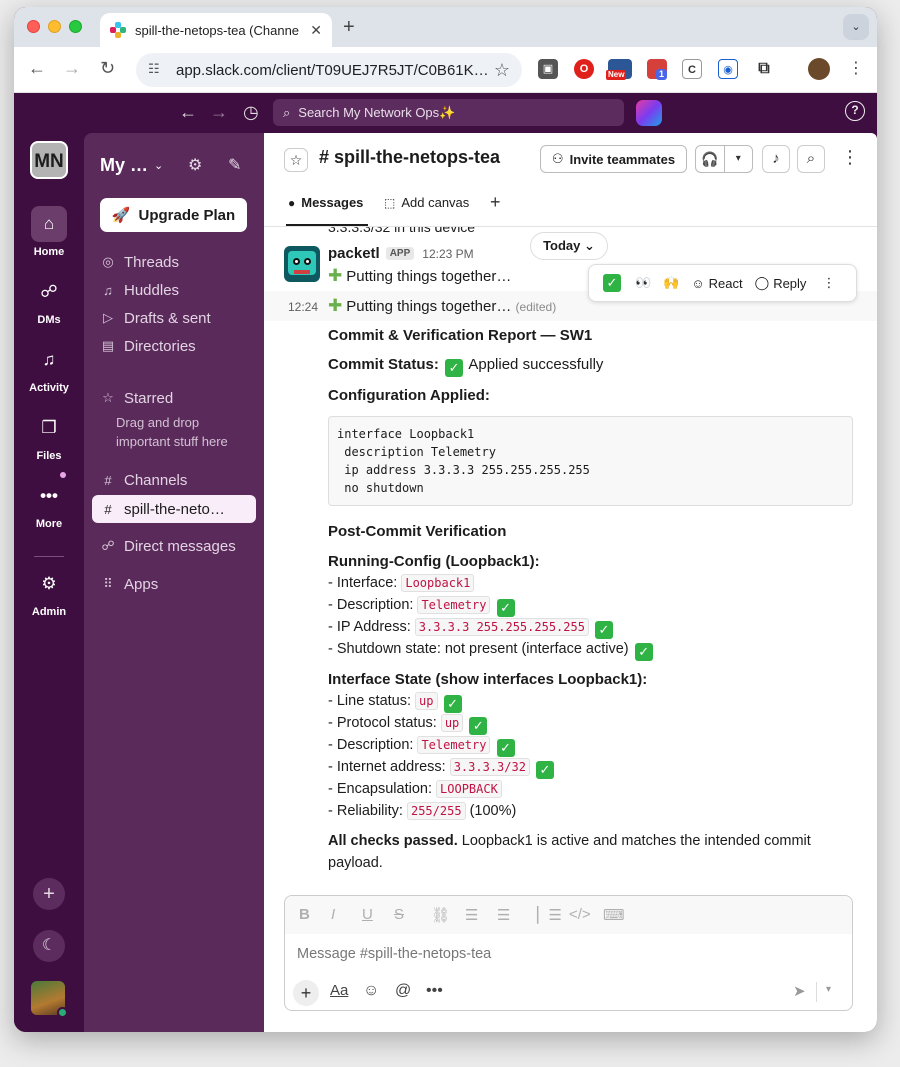 The height and width of the screenshot is (1067, 900). What do you see at coordinates (790, 283) in the screenshot?
I see `action-label: Reply` at bounding box center [790, 283].